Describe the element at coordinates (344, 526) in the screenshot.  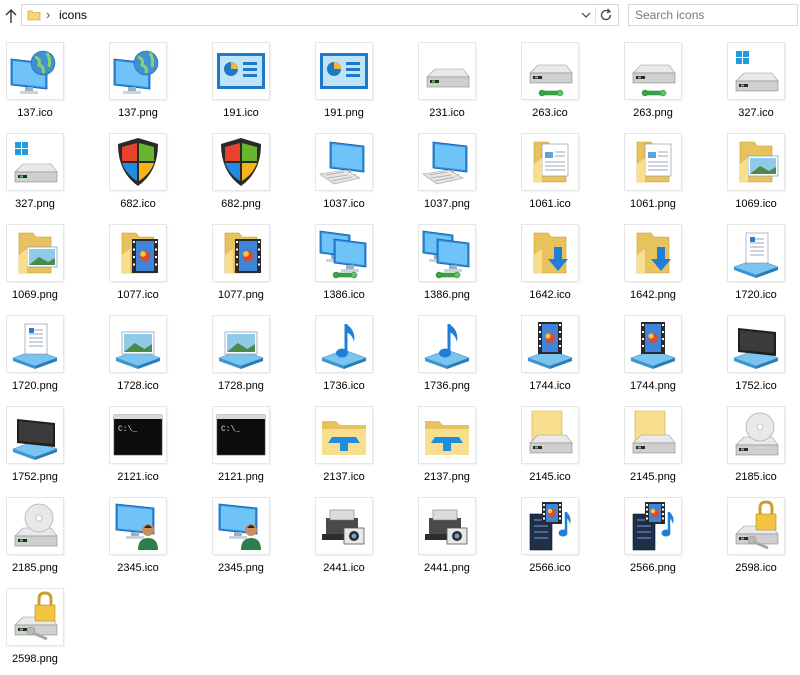
I see `scanner-camera-icon` at that location.